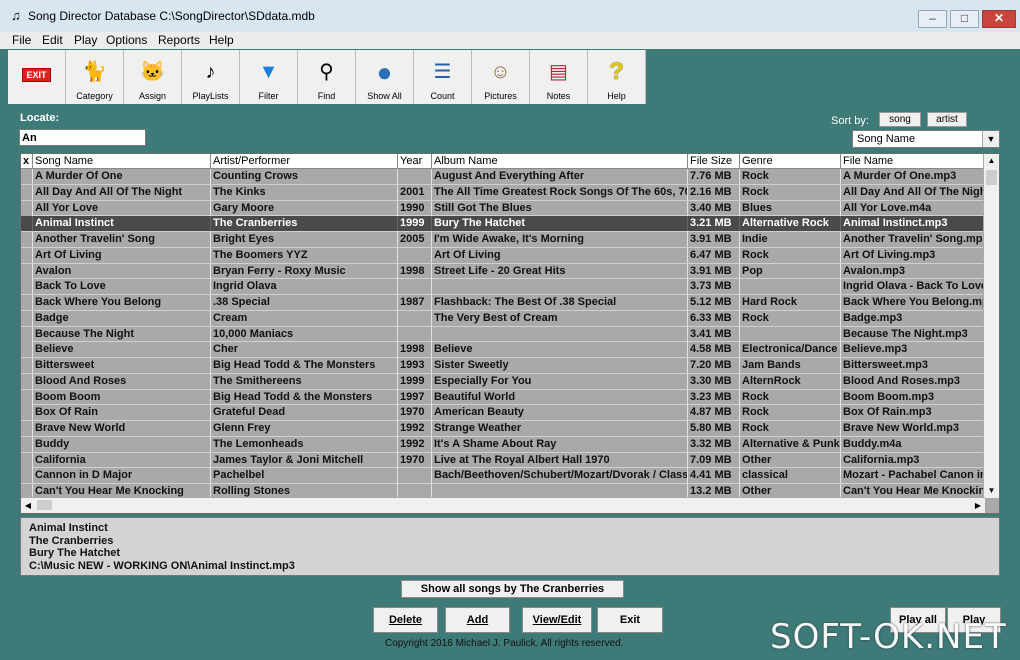 The image size is (1020, 660). What do you see at coordinates (44, 505) in the screenshot?
I see `hscroll-thumb` at bounding box center [44, 505].